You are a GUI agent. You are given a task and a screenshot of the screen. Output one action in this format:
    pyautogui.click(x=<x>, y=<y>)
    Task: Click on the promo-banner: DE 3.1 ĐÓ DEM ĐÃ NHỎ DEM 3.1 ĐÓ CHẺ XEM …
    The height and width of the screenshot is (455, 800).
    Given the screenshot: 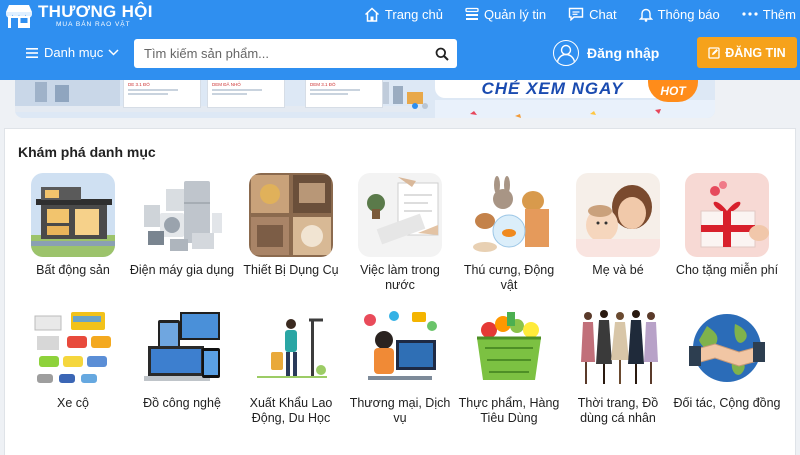 What is the action you would take?
    pyautogui.click(x=400, y=100)
    